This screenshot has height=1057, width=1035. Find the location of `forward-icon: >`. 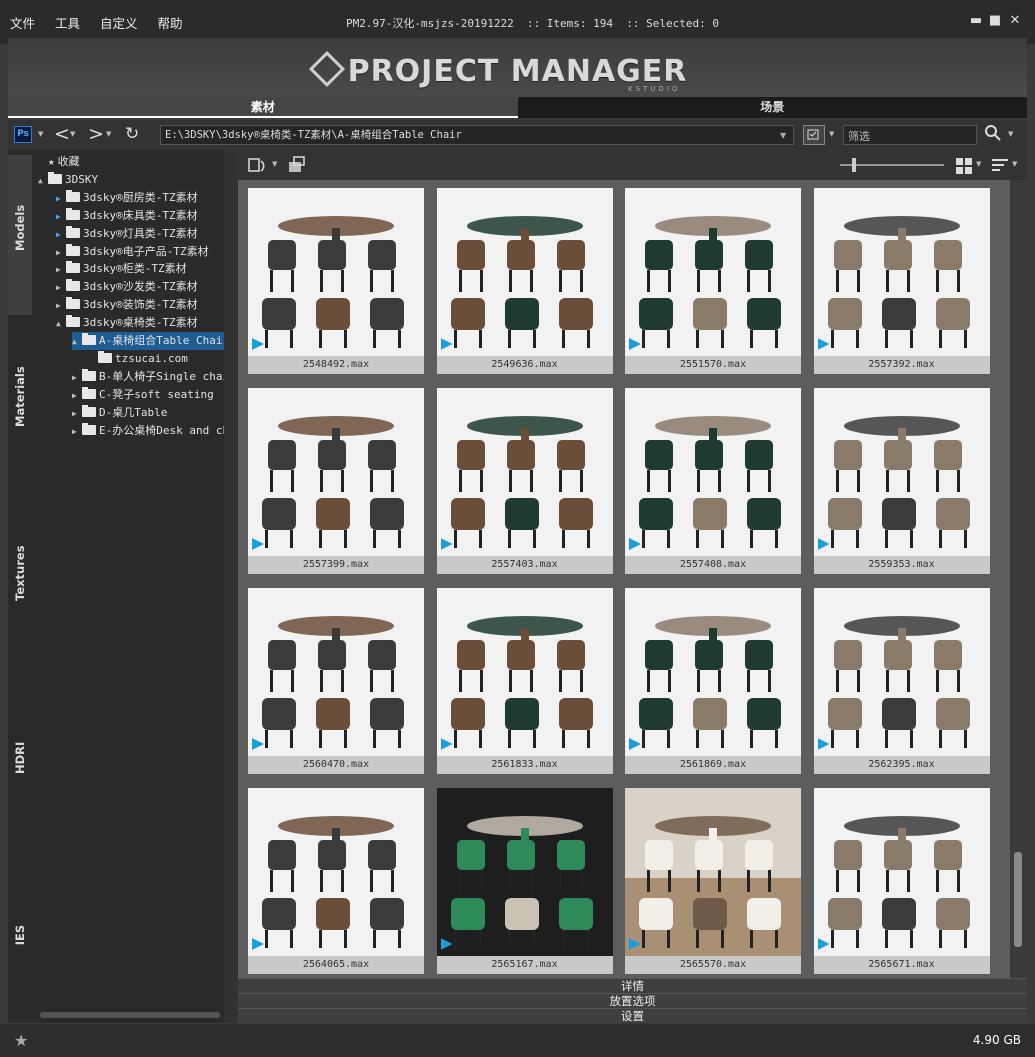

forward-icon: > is located at coordinates (96, 134).